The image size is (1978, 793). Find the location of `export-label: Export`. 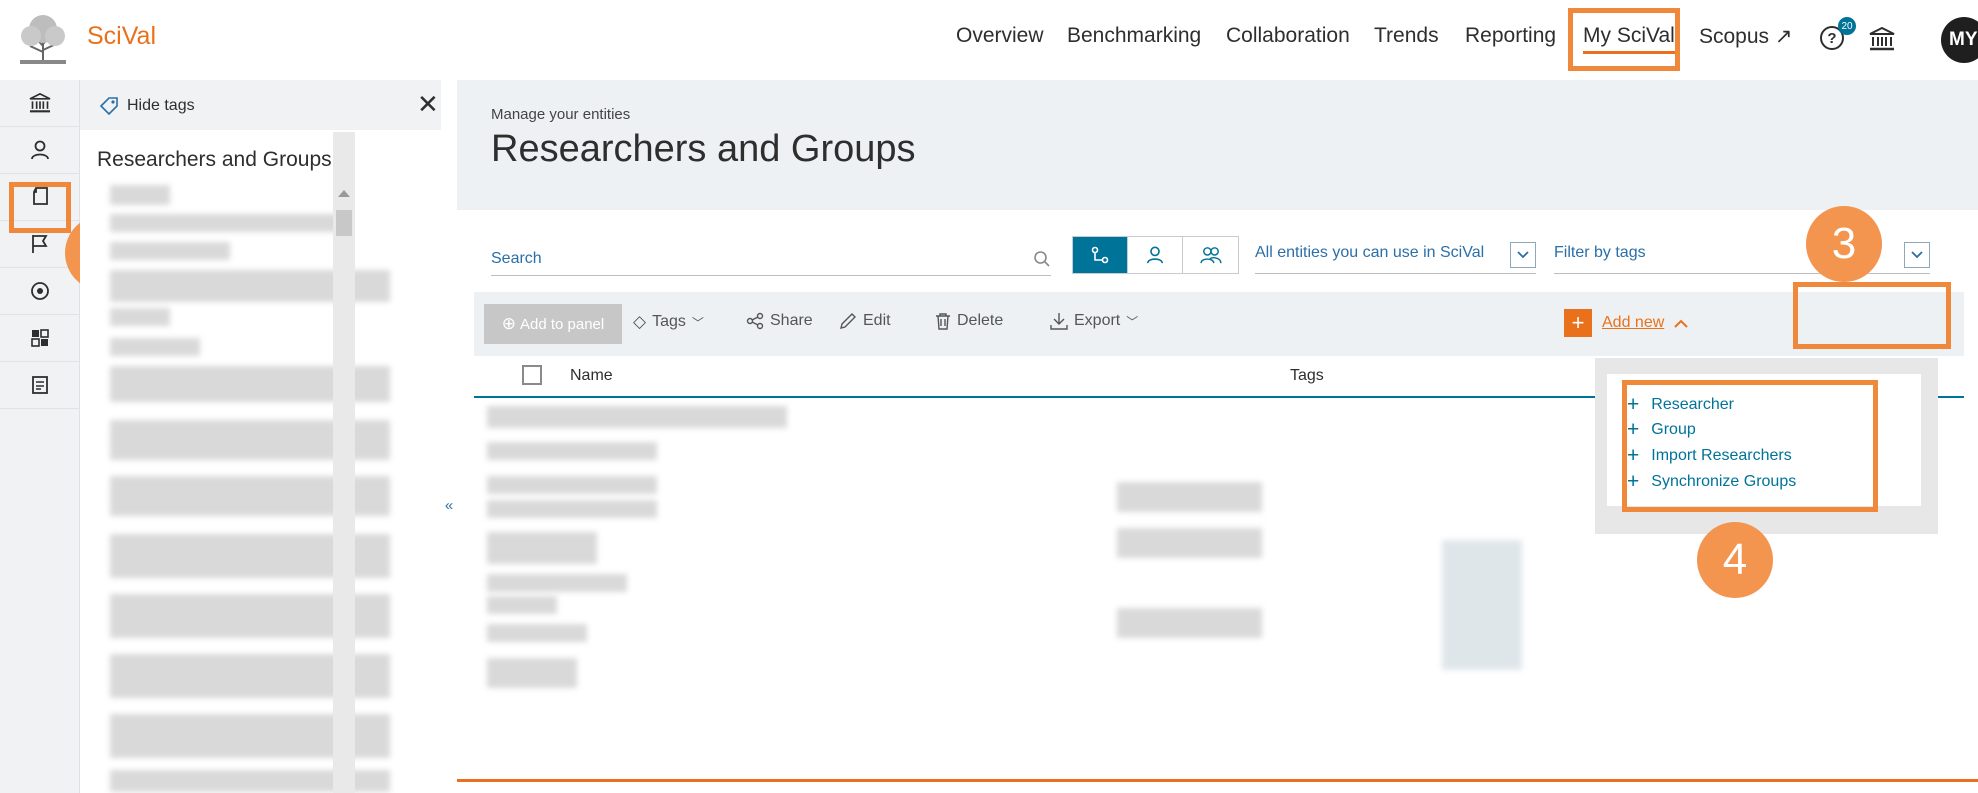

export-label: Export is located at coordinates (1097, 320).